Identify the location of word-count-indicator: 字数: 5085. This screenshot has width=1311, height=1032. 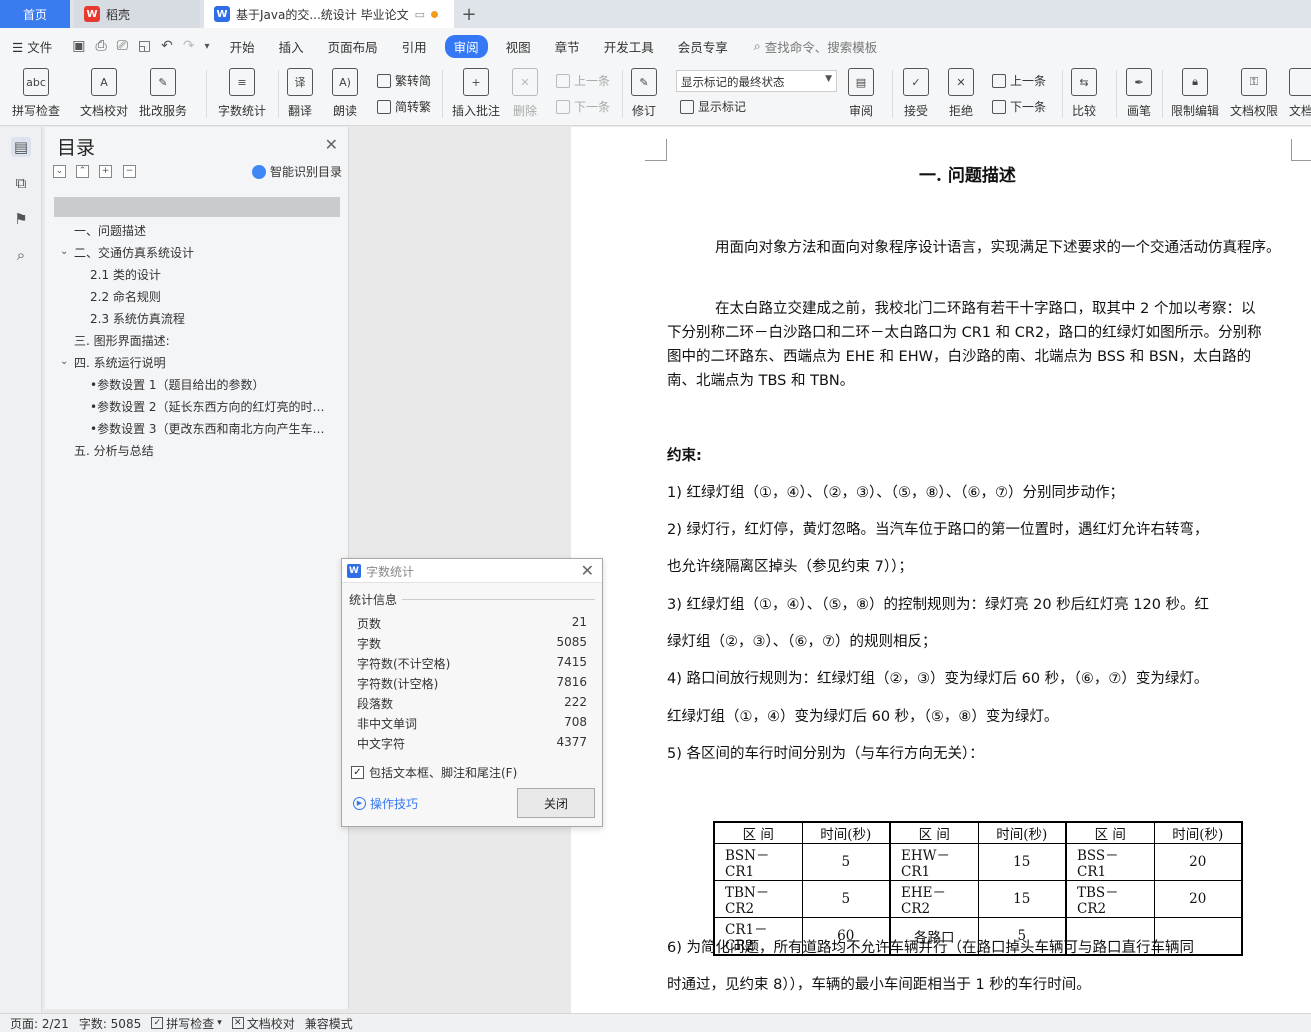
(105, 1023).